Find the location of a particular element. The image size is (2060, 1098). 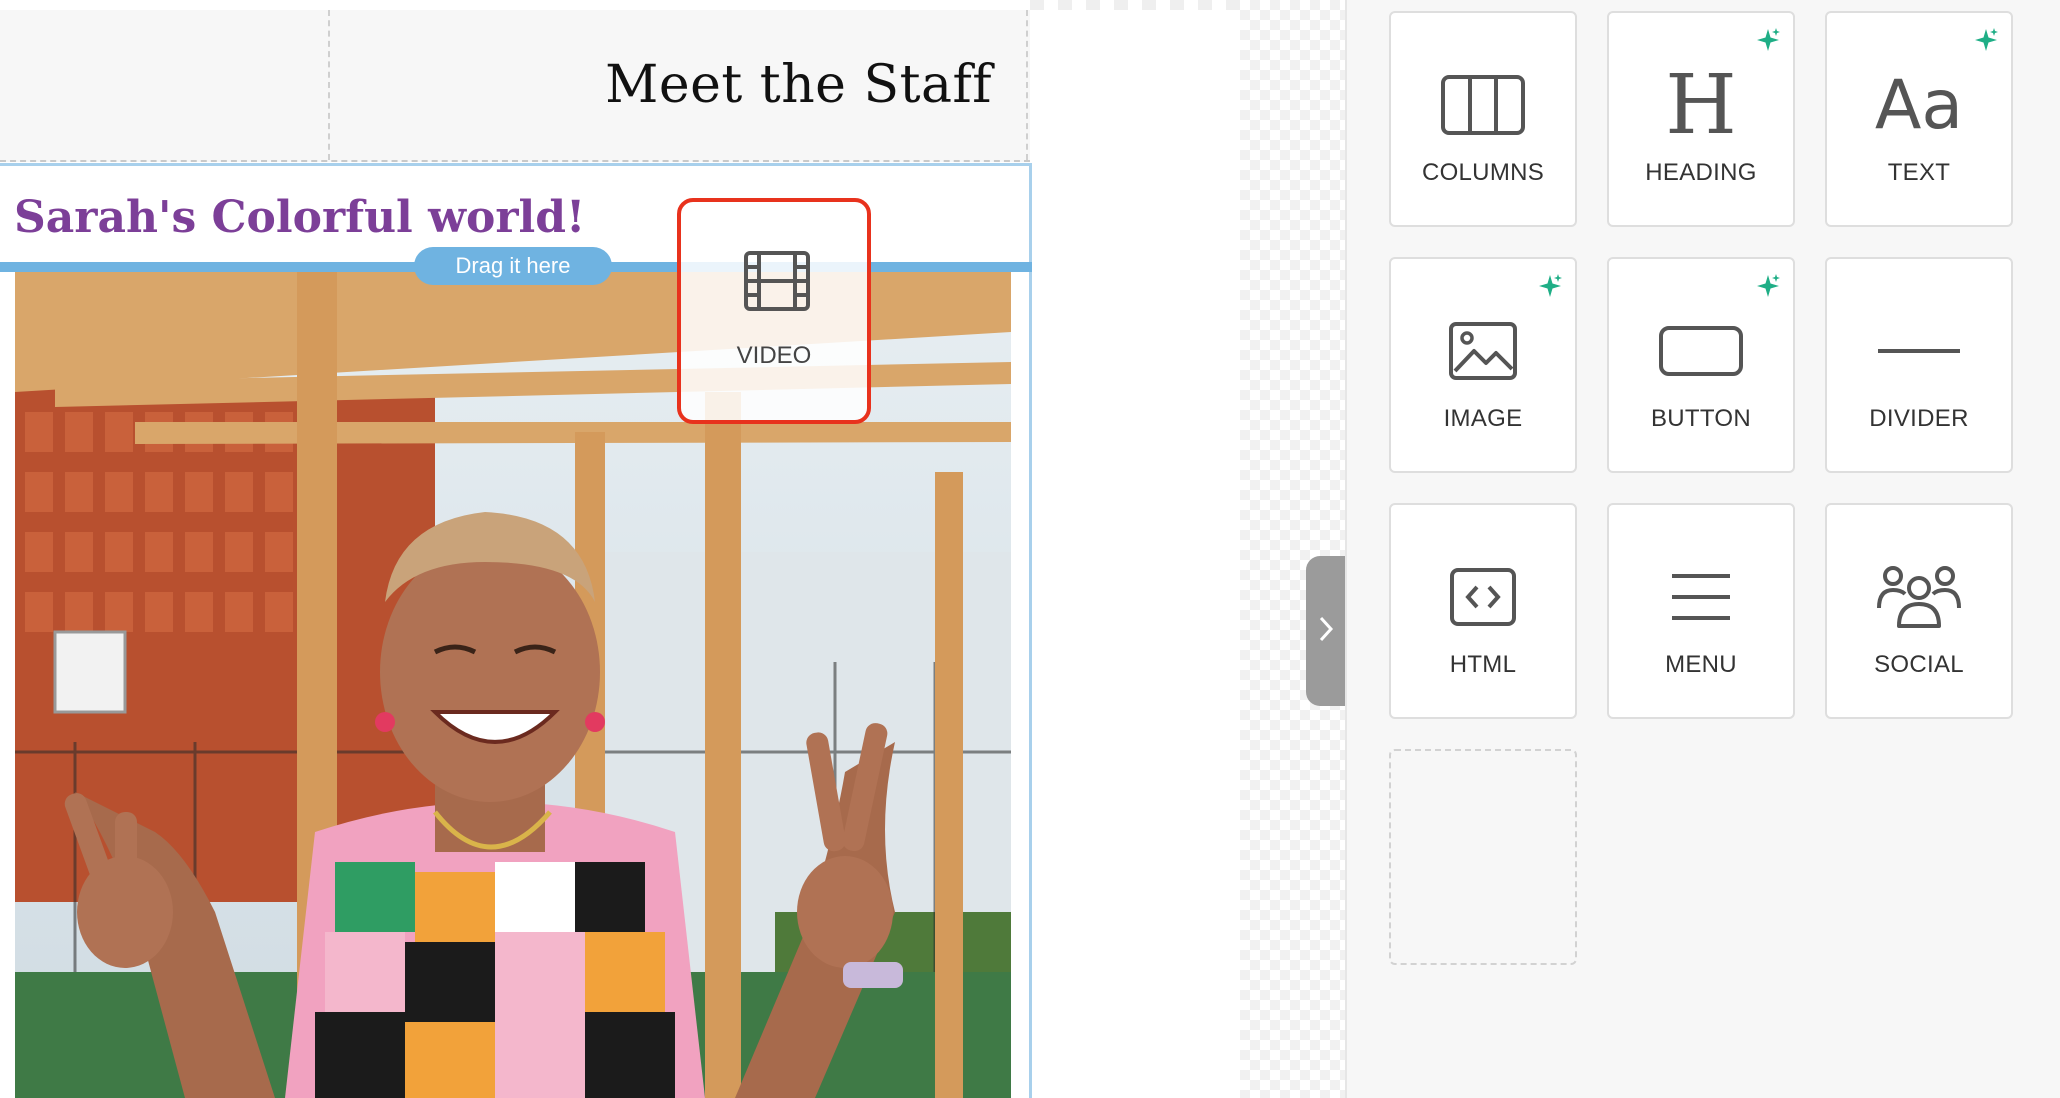

canvas-transparent-background is located at coordinates (1292, 549).